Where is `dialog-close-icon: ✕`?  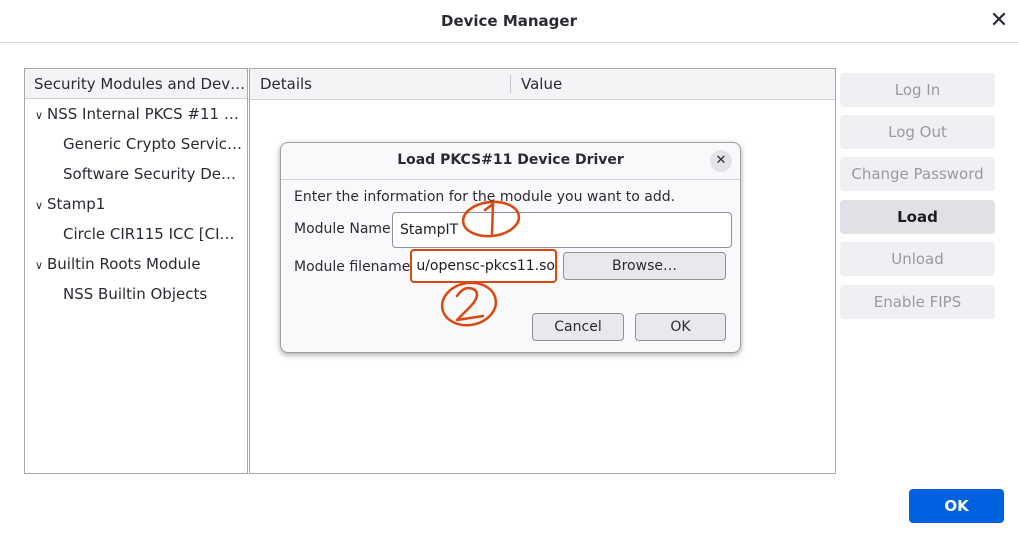 dialog-close-icon: ✕ is located at coordinates (721, 161).